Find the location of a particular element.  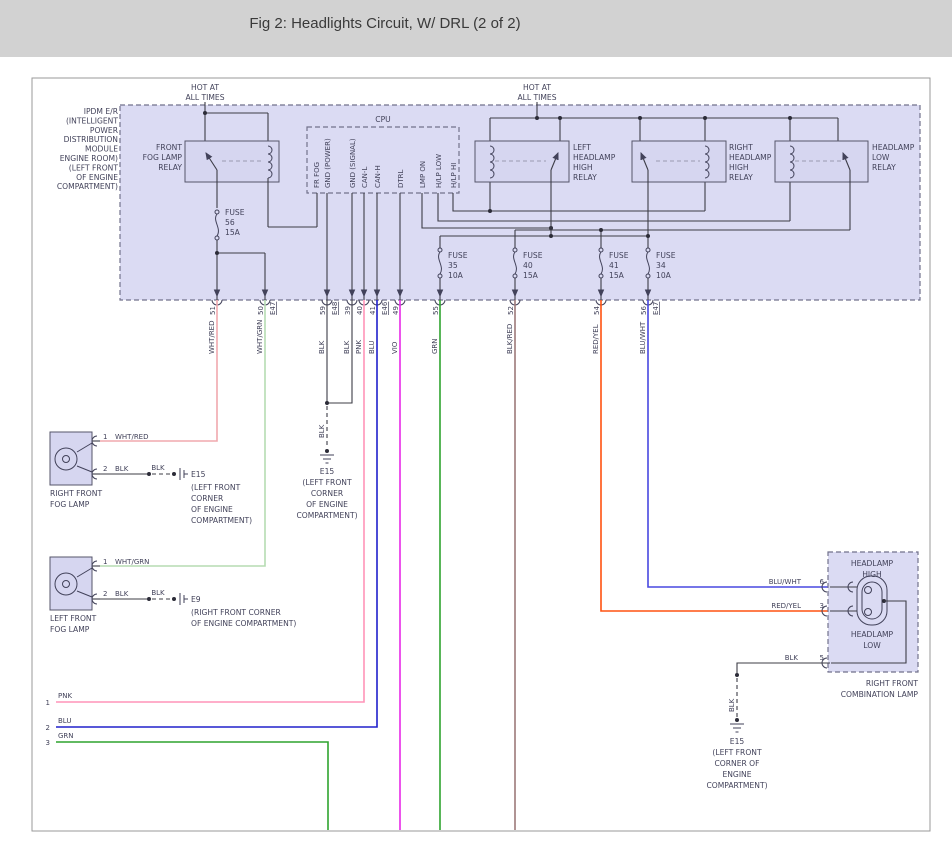

fog-lamp-name: LEFT FRONT is located at coordinates (73, 618).